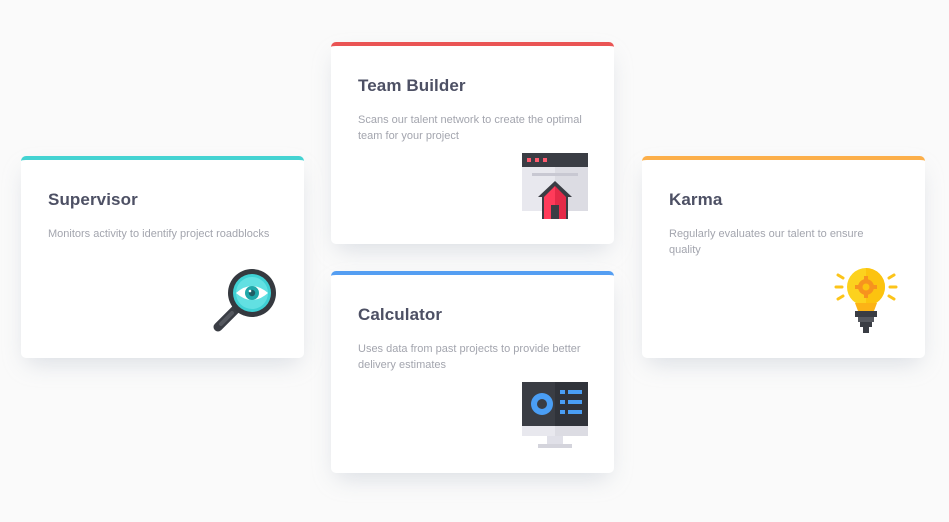 This screenshot has width=949, height=522. I want to click on card-title: Supervisor, so click(93, 199).